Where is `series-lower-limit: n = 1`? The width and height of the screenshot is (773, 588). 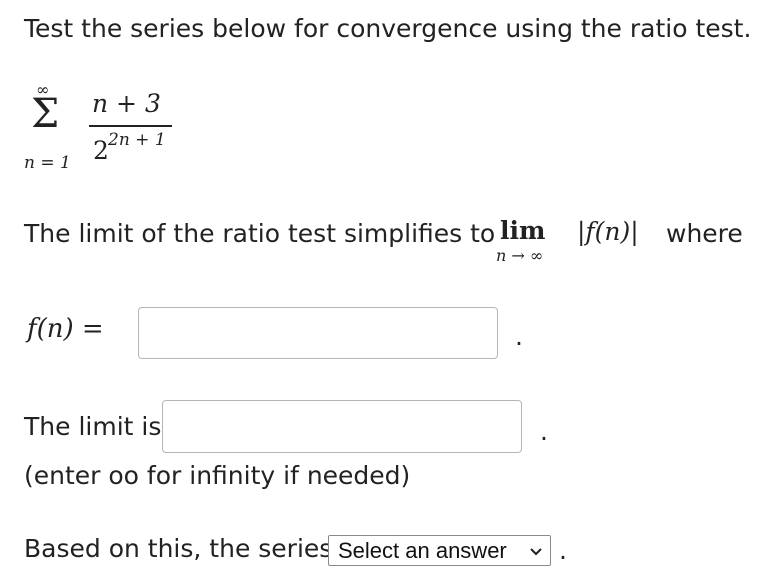 series-lower-limit: n = 1 is located at coordinates (47, 163).